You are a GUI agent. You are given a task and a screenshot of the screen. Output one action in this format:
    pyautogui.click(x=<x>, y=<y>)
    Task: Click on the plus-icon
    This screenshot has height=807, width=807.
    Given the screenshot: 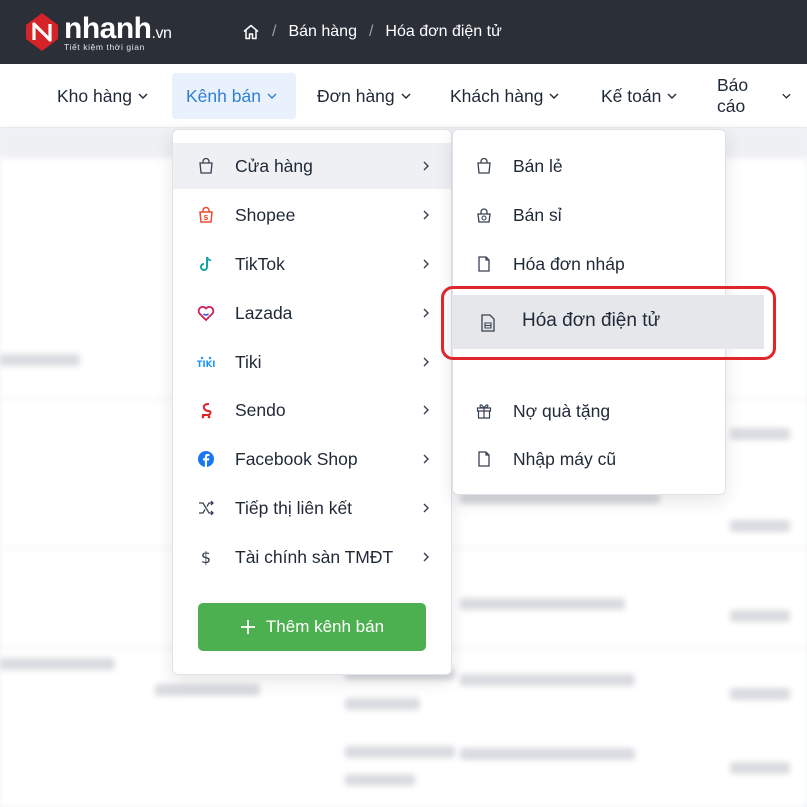 What is the action you would take?
    pyautogui.click(x=247, y=627)
    